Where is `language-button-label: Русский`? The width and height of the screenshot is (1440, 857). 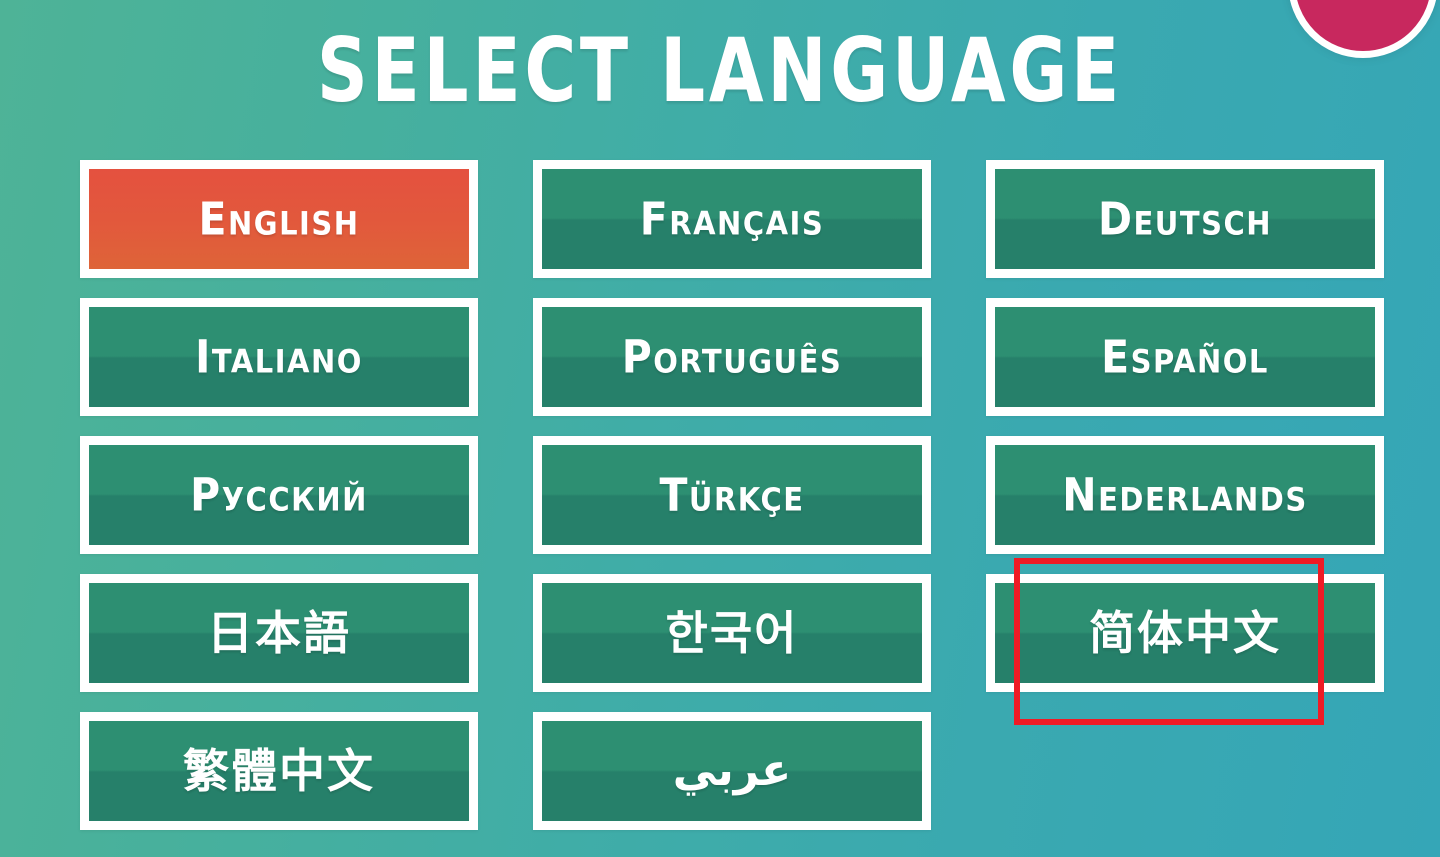
language-button-label: Русский is located at coordinates (279, 494).